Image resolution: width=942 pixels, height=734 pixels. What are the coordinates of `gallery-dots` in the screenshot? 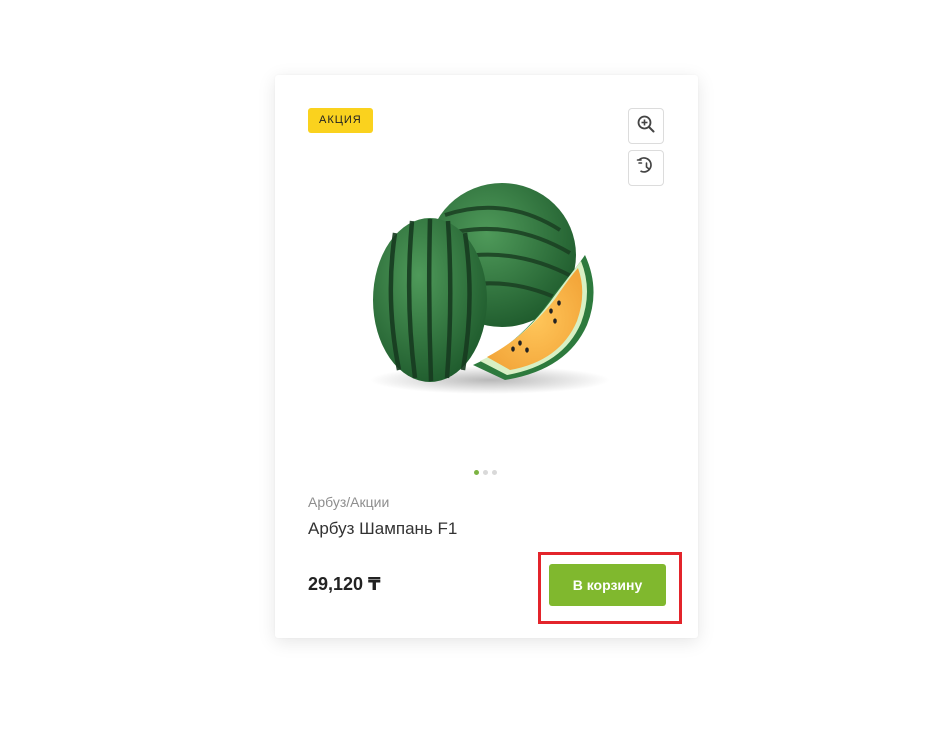 It's located at (485, 472).